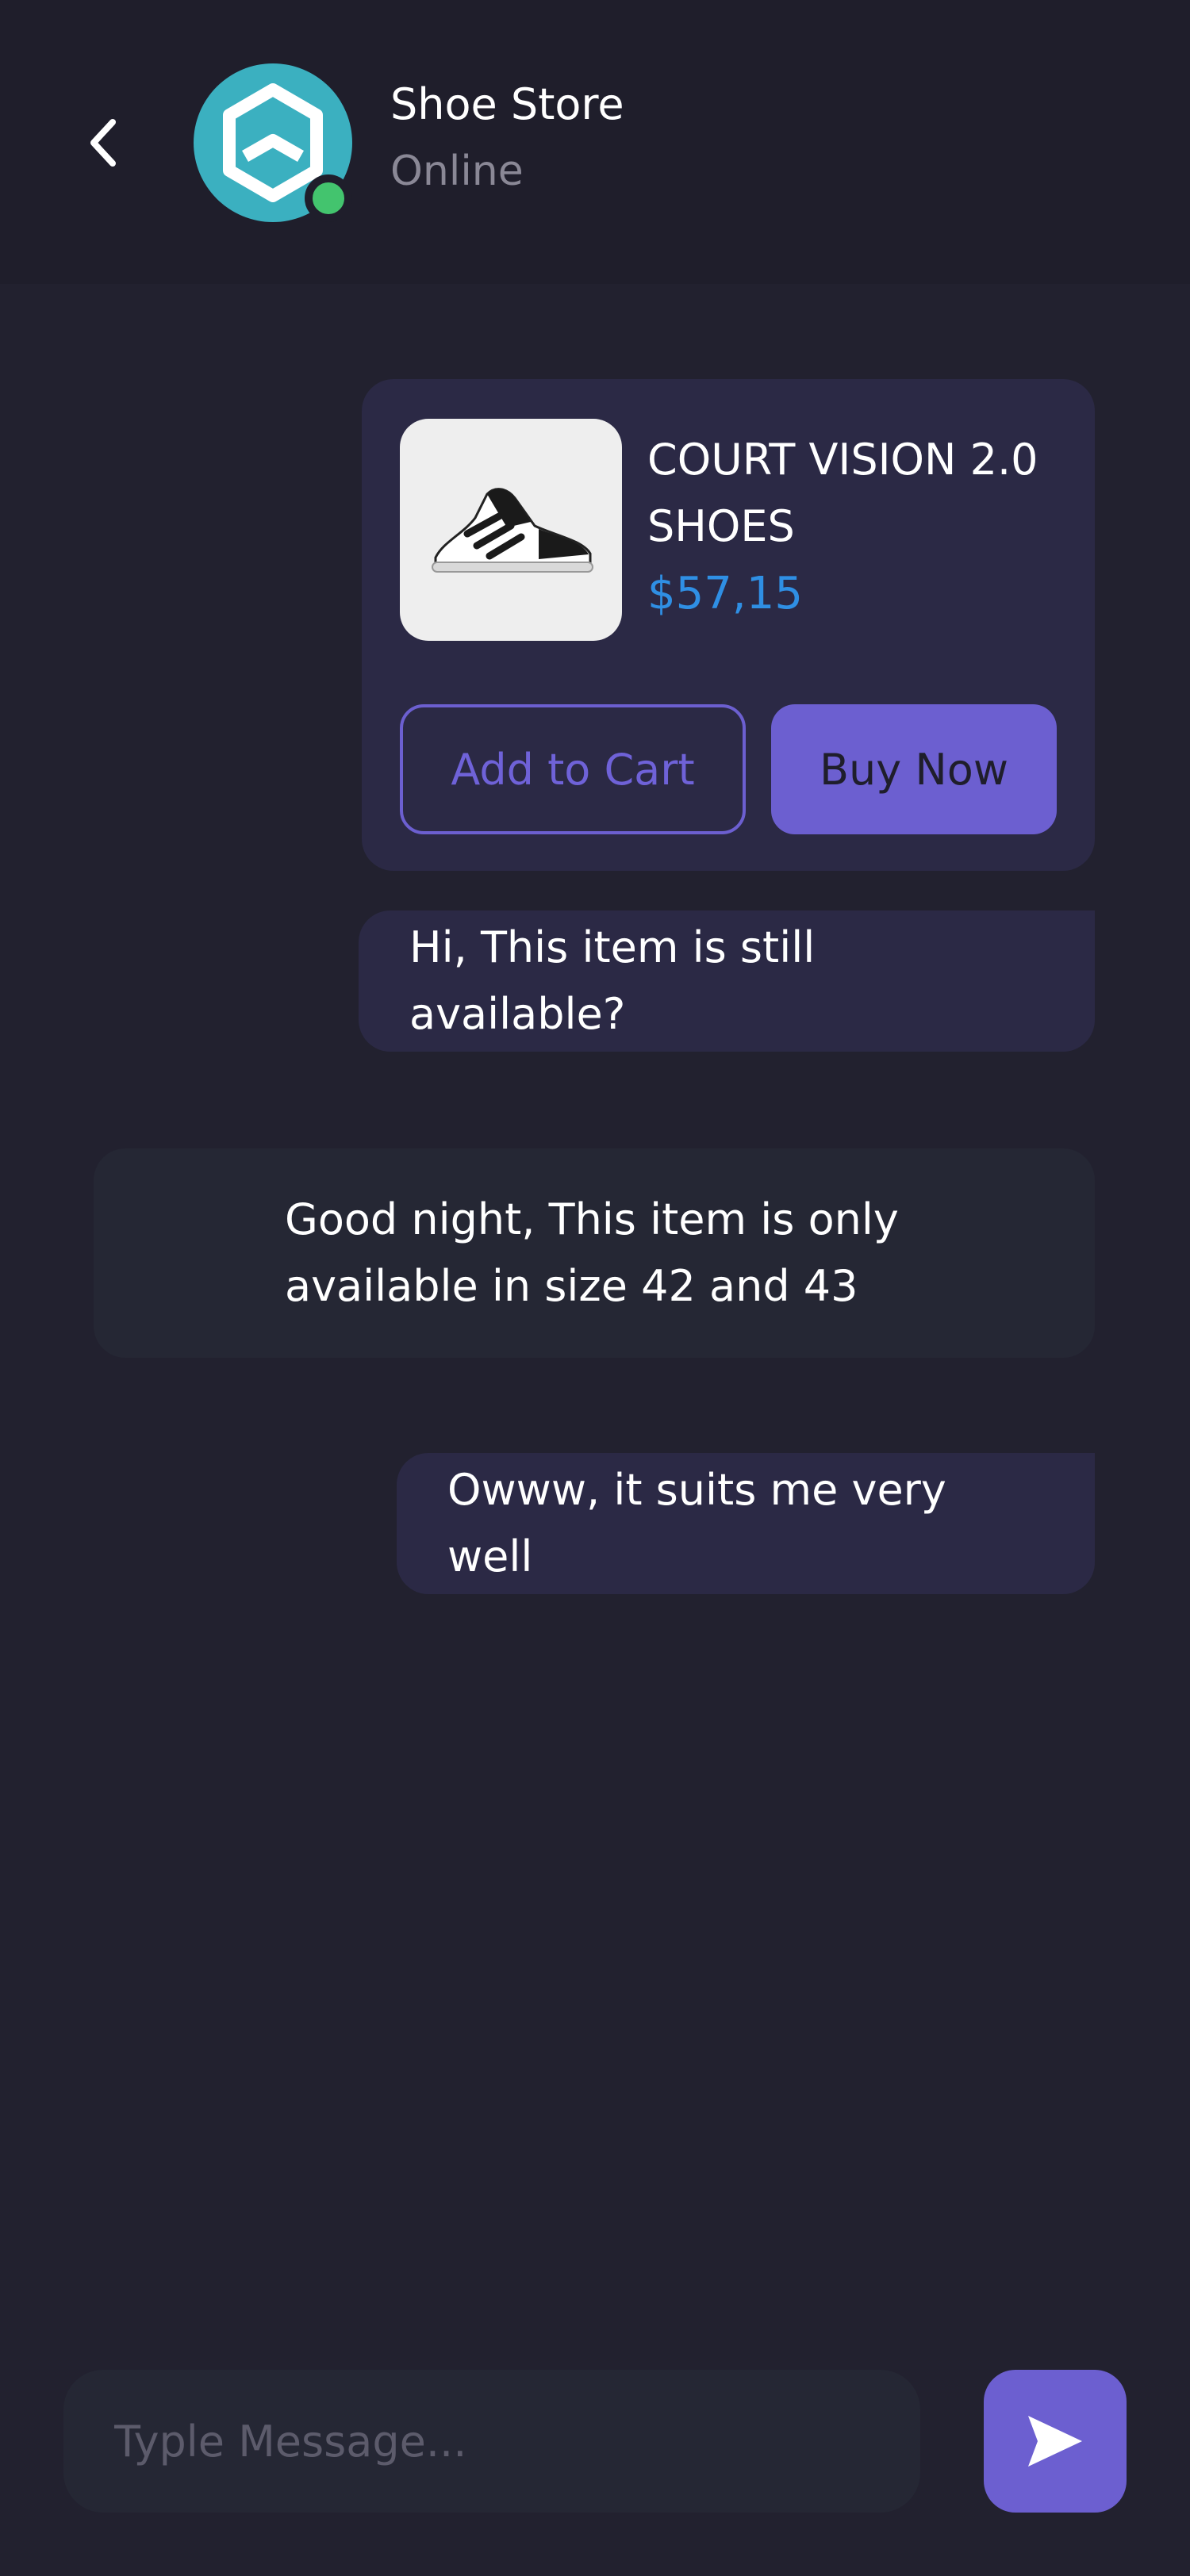  I want to click on chevron-left-icon, so click(103, 143).